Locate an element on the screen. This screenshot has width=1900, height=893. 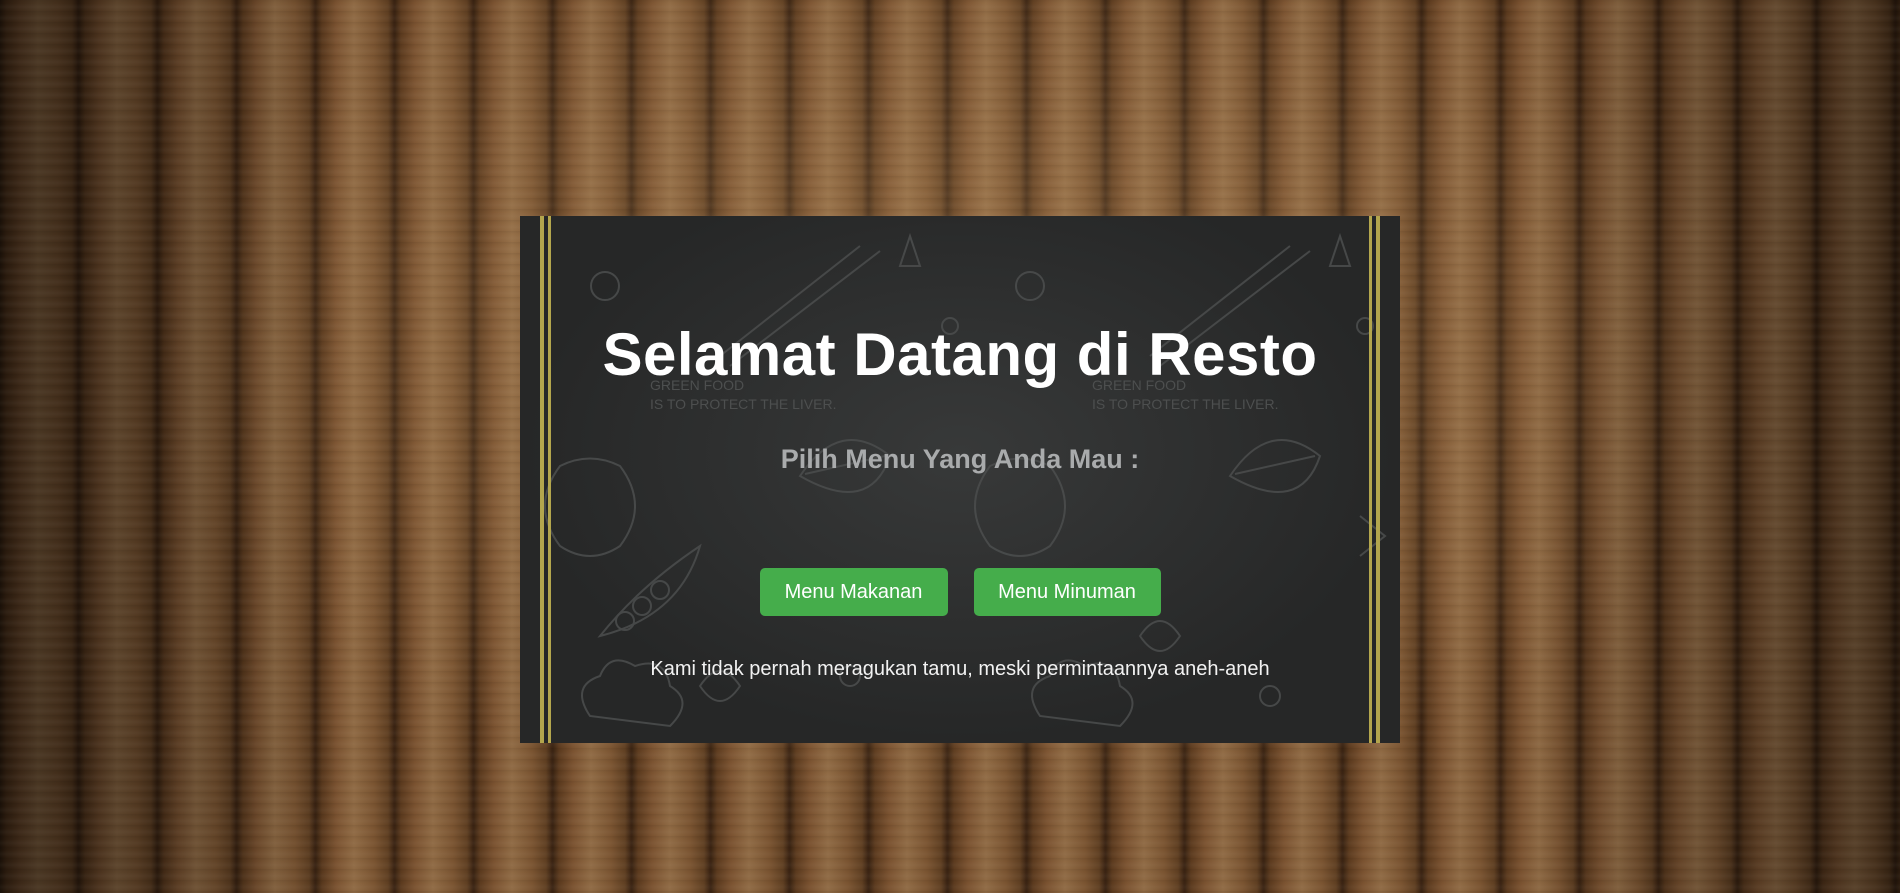
page-title: Selamat Datang di Resto is located at coordinates (960, 354).